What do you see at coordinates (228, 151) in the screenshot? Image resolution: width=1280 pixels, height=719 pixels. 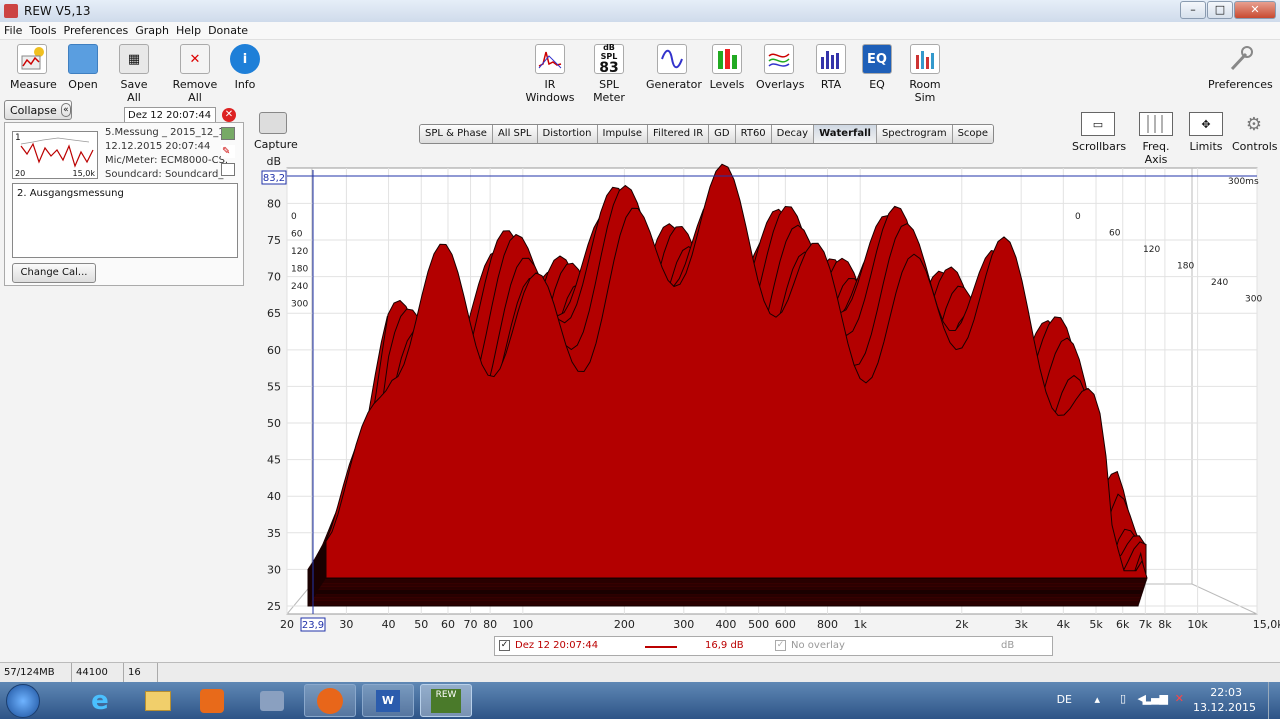 I see `pen-icon: ✎` at bounding box center [228, 151].